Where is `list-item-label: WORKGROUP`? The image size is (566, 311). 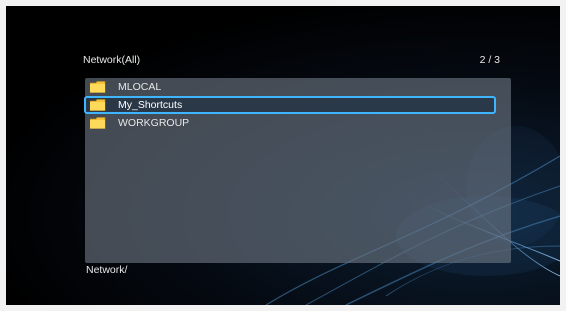
list-item-label: WORKGROUP is located at coordinates (154, 123).